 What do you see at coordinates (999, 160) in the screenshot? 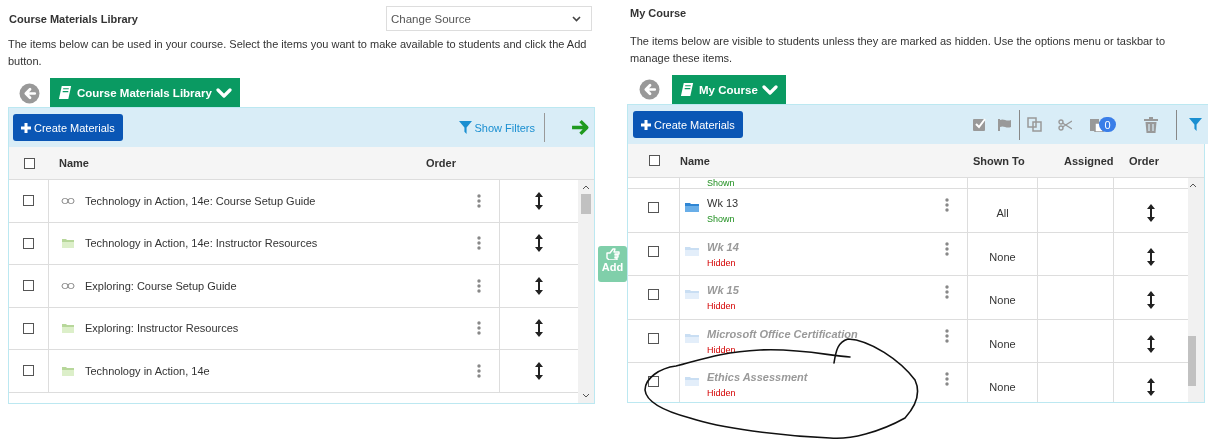
I see `column-header: Shown To` at bounding box center [999, 160].